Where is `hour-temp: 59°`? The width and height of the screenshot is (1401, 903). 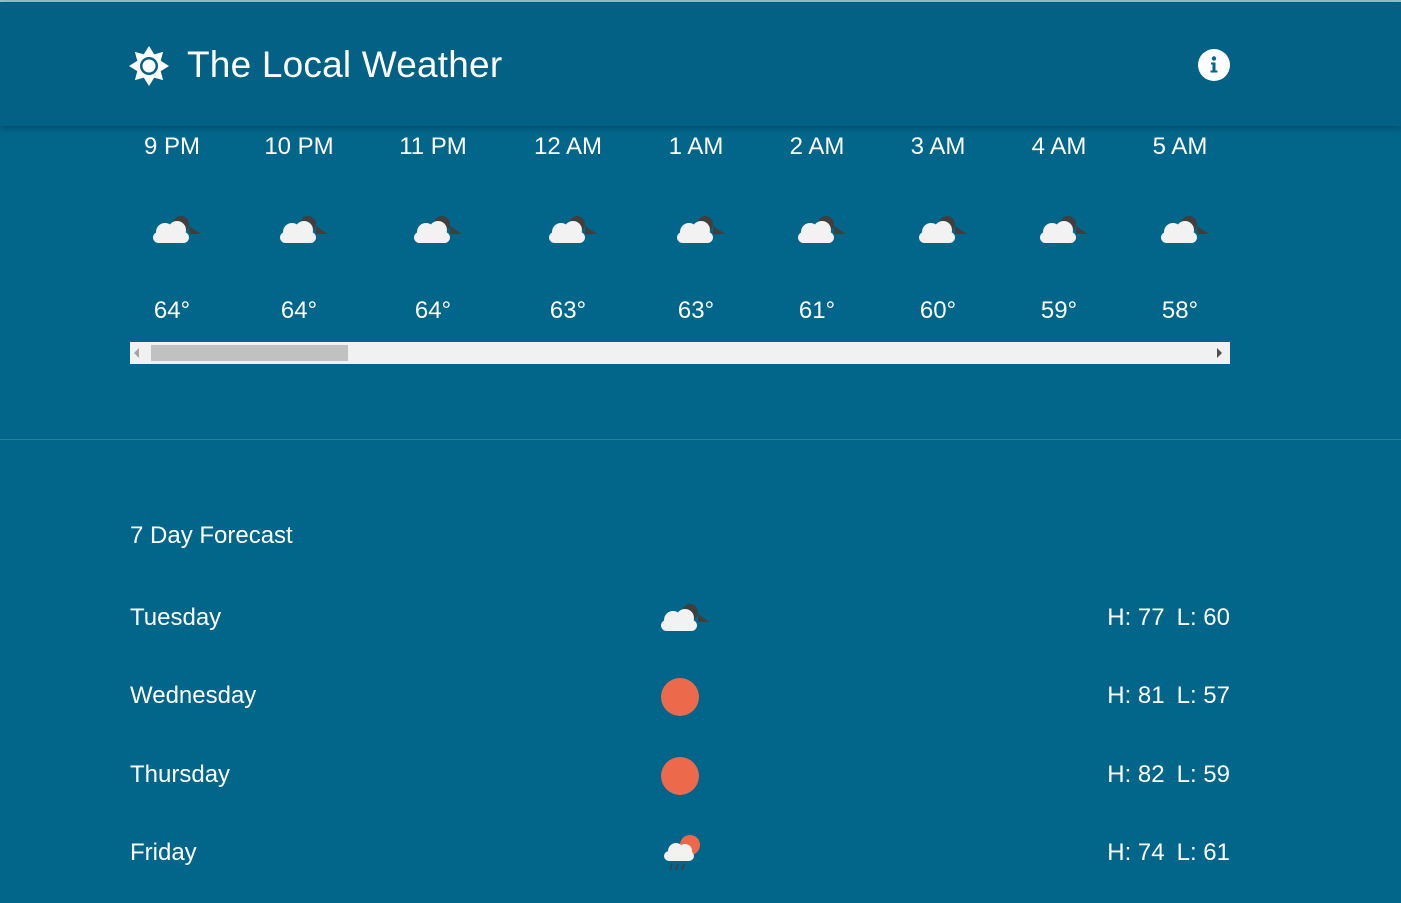
hour-temp: 59° is located at coordinates (1059, 310).